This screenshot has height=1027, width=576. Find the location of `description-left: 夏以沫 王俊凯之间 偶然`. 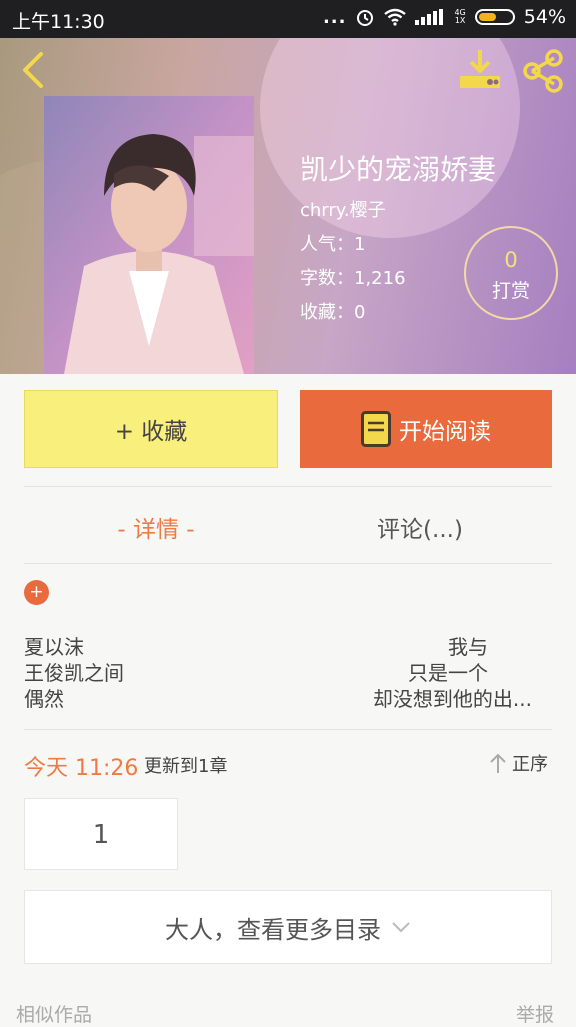

description-left: 夏以沫 王俊凯之间 偶然 is located at coordinates (74, 673).